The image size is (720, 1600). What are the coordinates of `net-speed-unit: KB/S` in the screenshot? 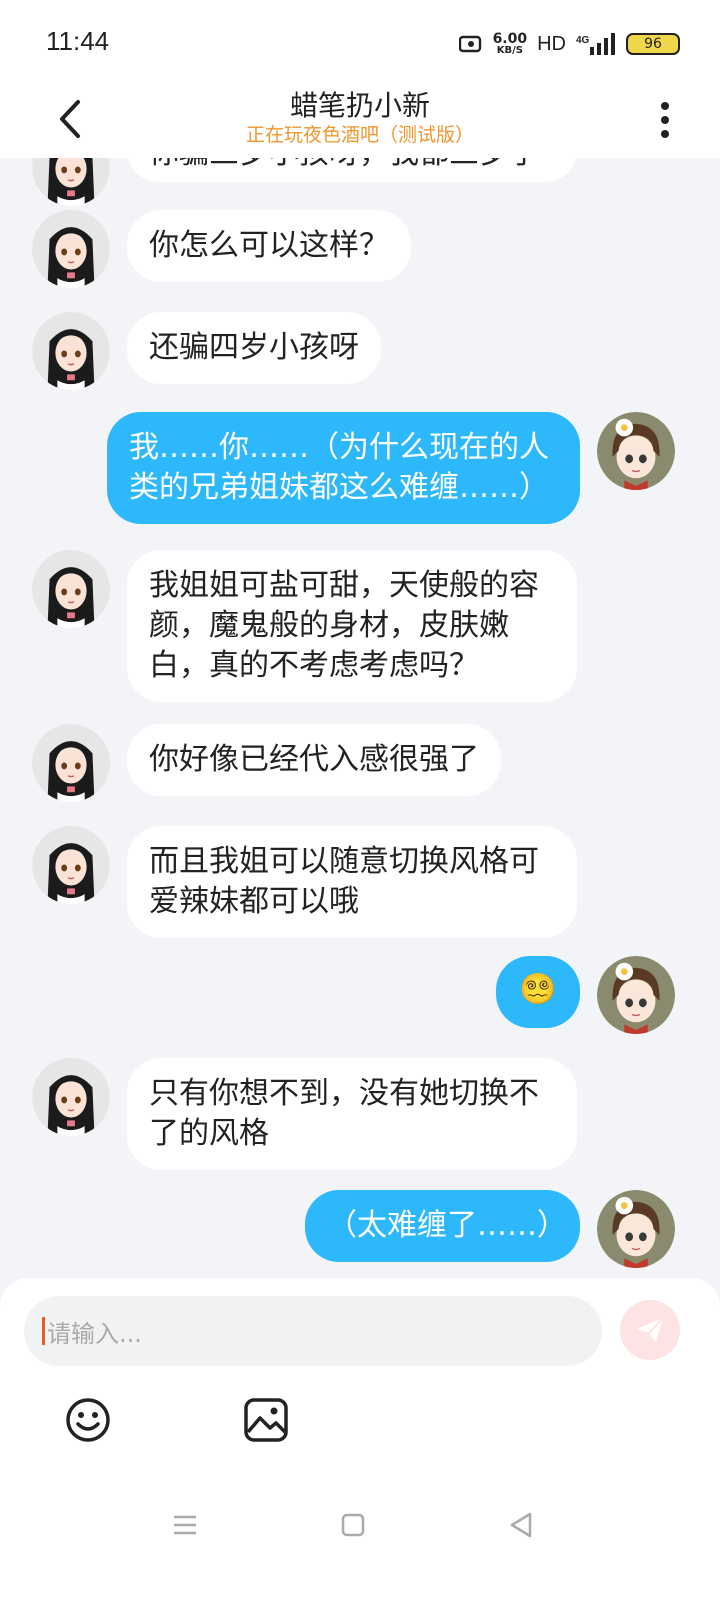 It's located at (509, 50).